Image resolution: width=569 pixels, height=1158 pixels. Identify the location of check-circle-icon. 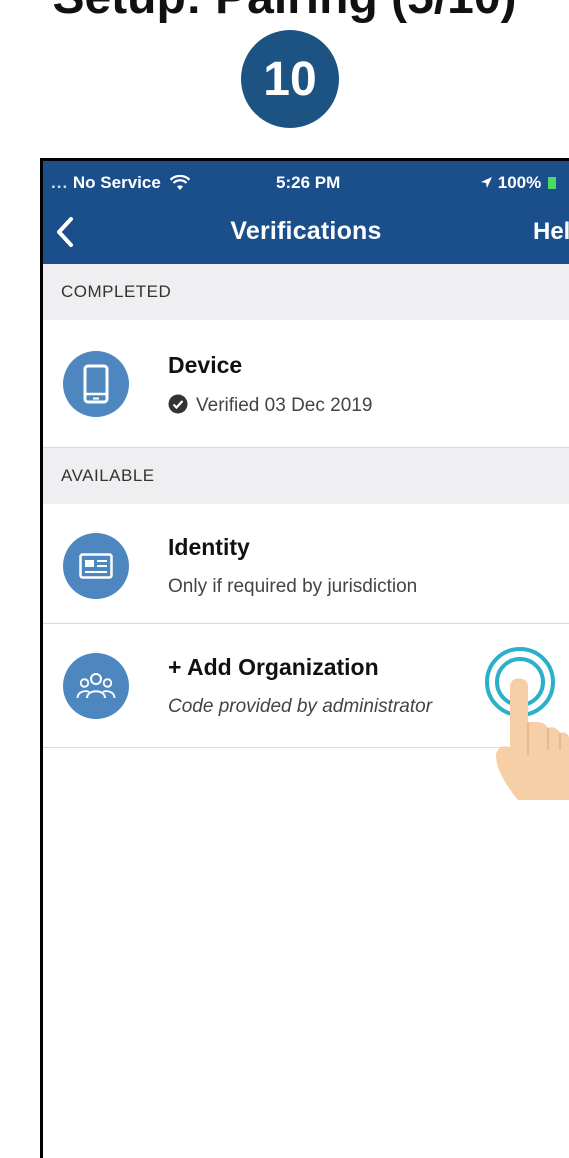
(178, 404).